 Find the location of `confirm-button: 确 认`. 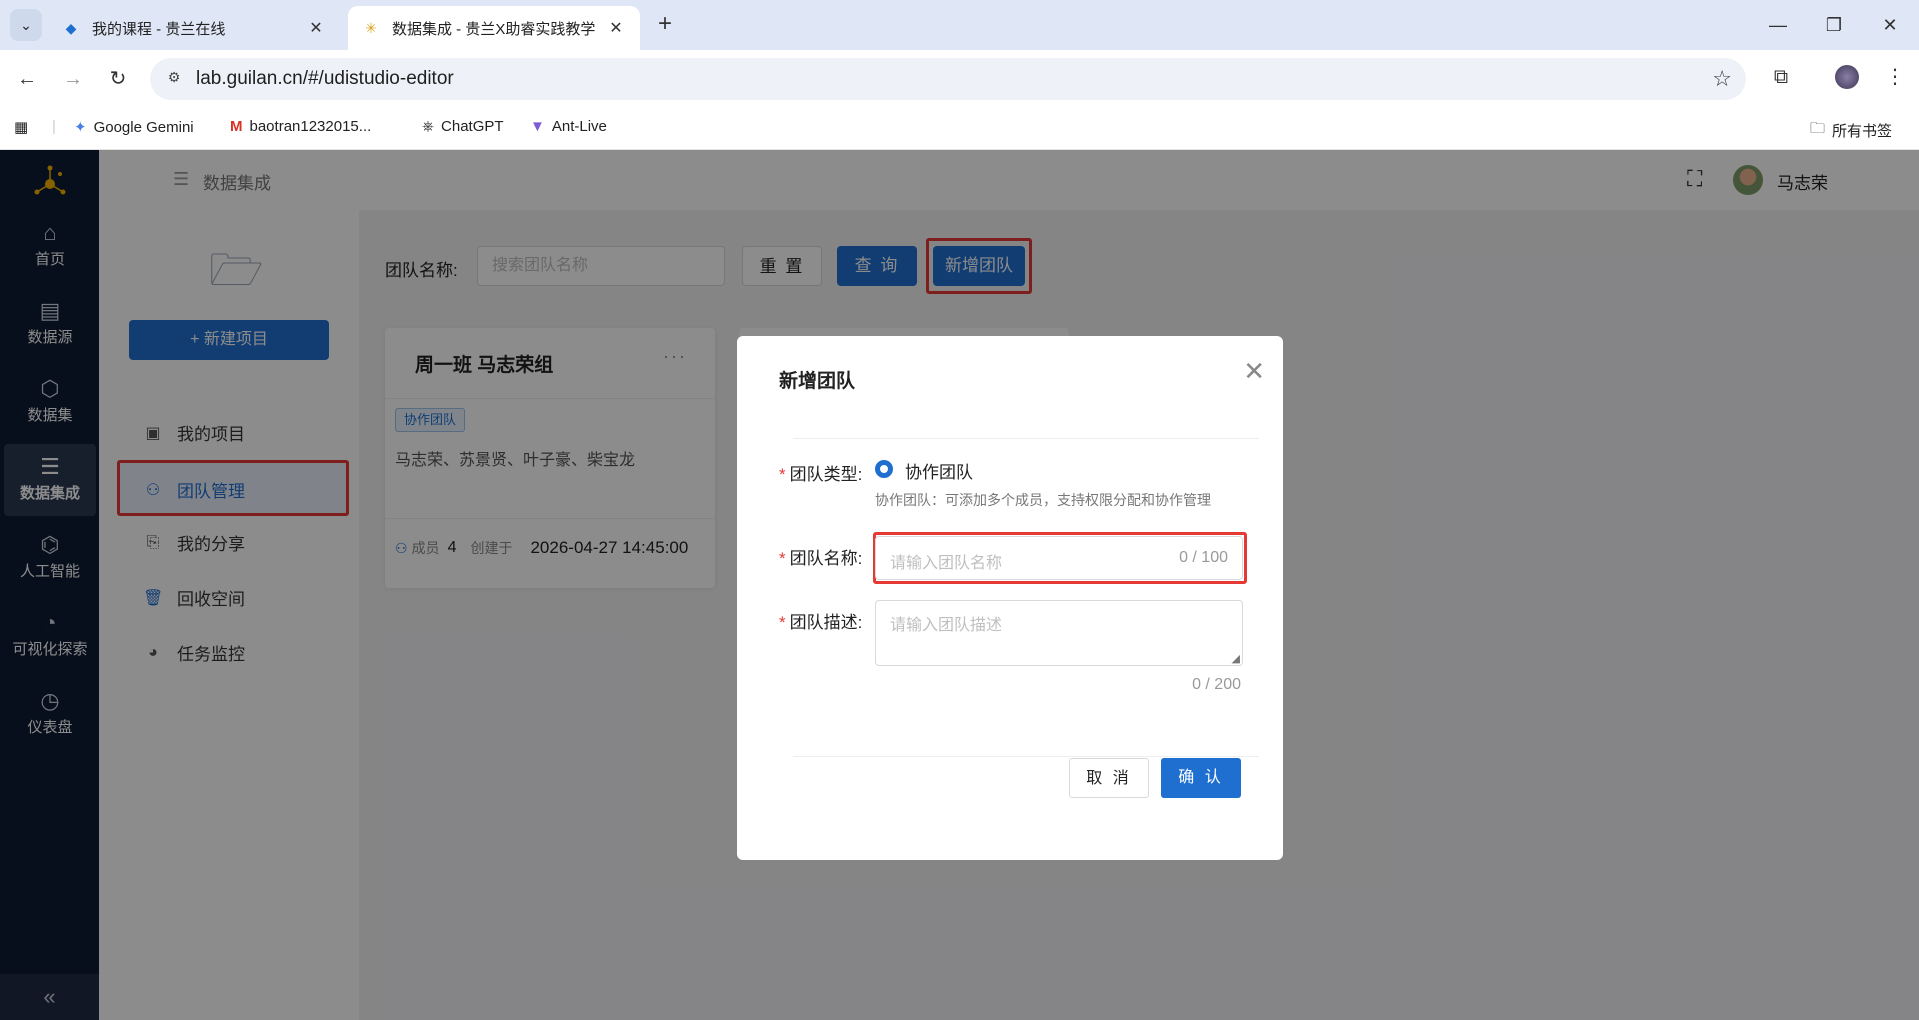

confirm-button: 确 认 is located at coordinates (1201, 778).